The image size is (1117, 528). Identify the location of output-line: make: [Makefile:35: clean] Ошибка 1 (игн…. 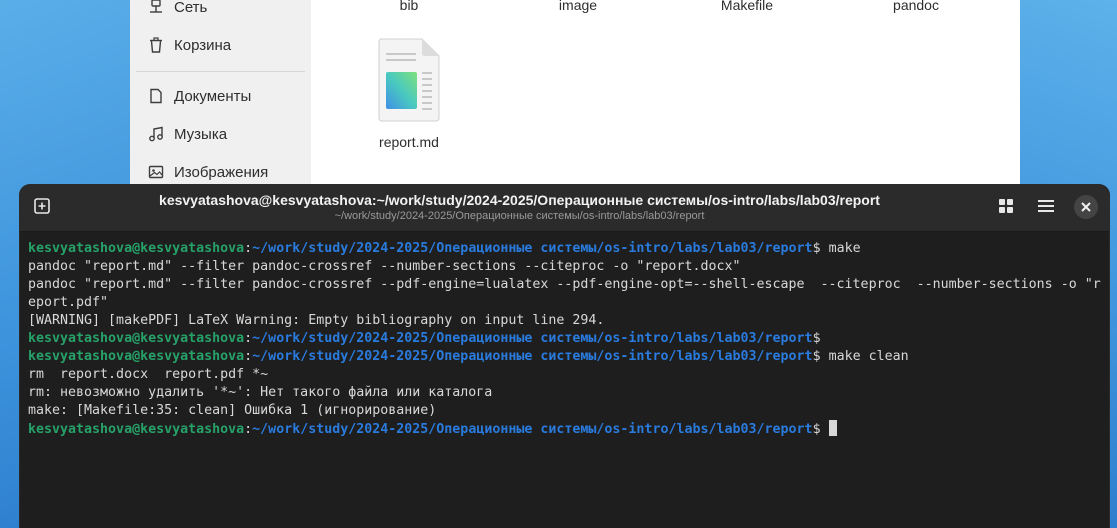
(232, 410).